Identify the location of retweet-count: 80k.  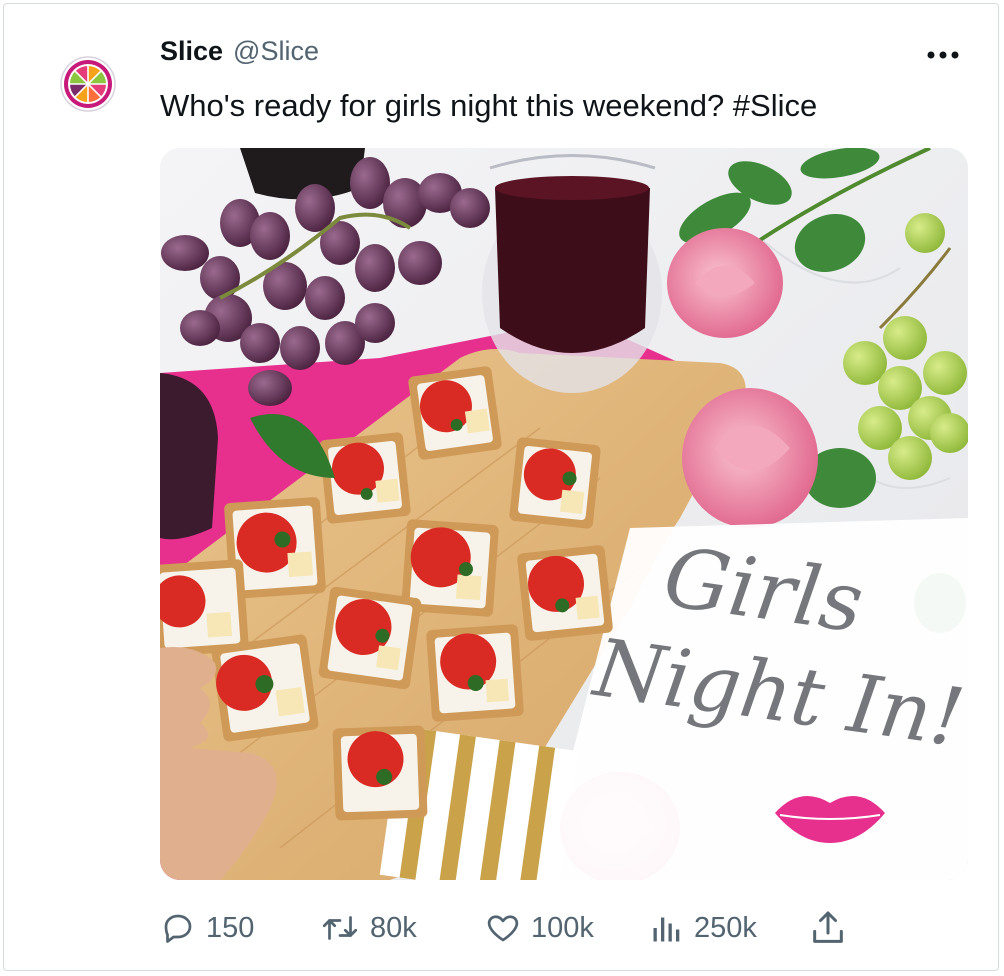
(393, 927).